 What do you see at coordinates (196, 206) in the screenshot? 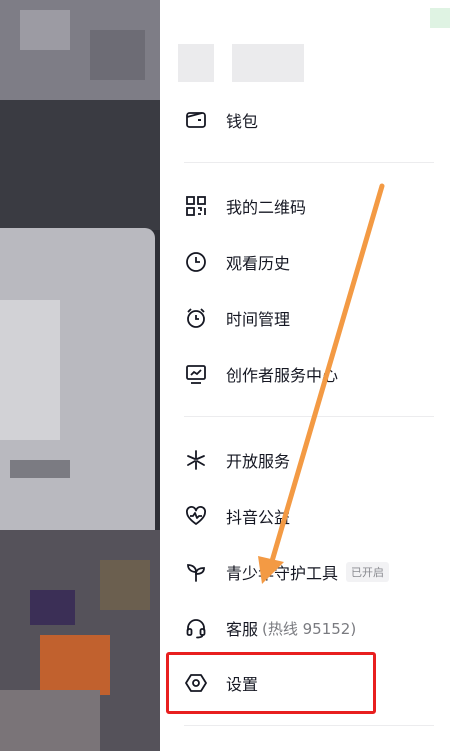
I see `qr-code-icon` at bounding box center [196, 206].